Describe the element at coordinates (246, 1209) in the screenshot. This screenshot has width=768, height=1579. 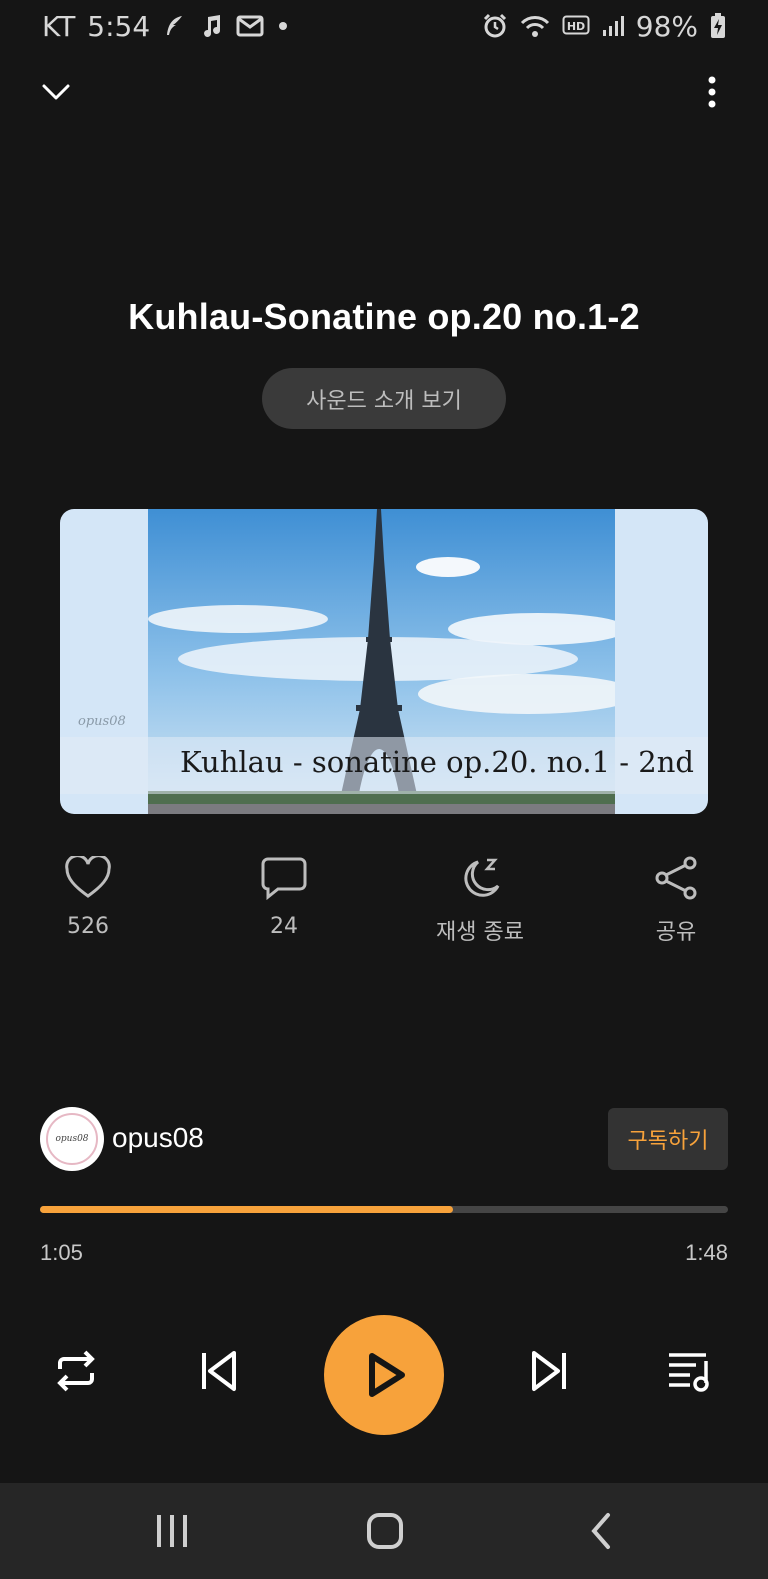
I see `progress-fill` at that location.